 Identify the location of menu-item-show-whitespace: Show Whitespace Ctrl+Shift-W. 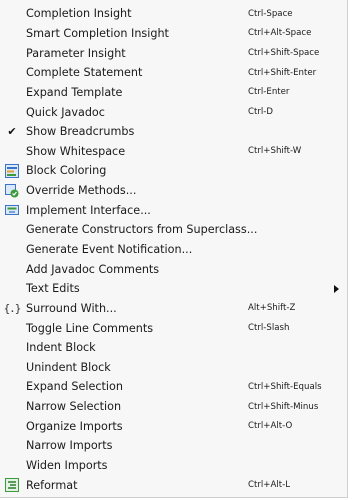
(173, 151).